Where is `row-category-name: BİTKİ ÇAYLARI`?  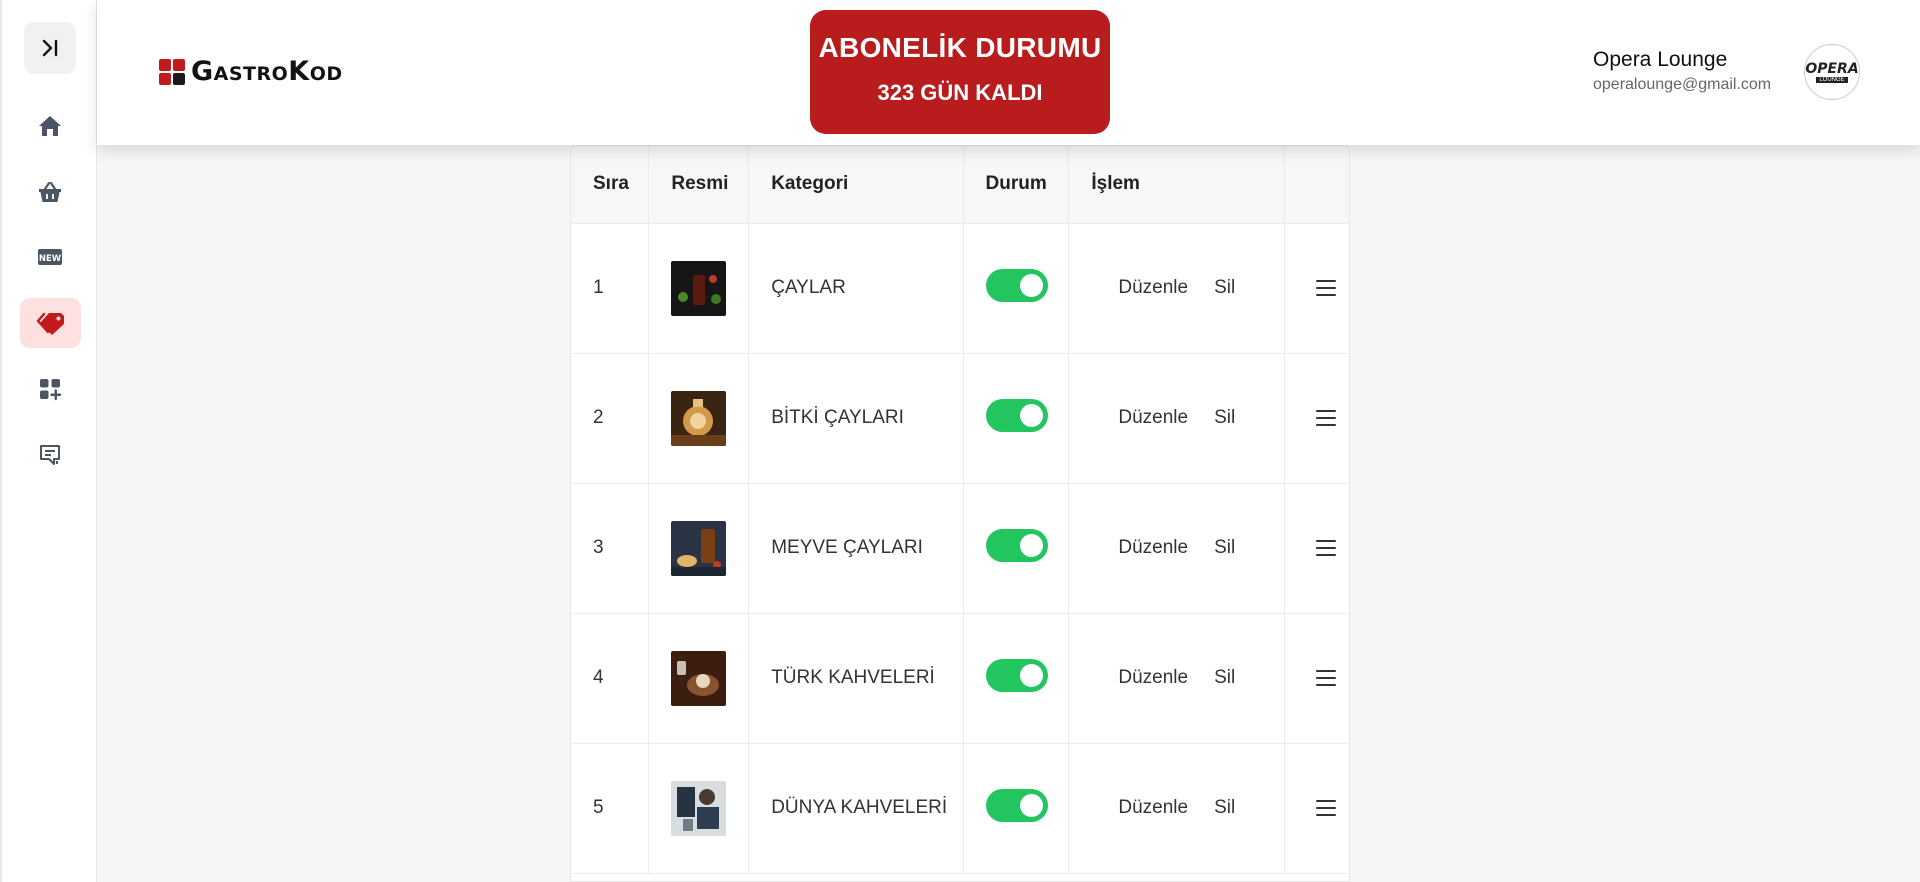 row-category-name: BİTKİ ÇAYLARI is located at coordinates (856, 418).